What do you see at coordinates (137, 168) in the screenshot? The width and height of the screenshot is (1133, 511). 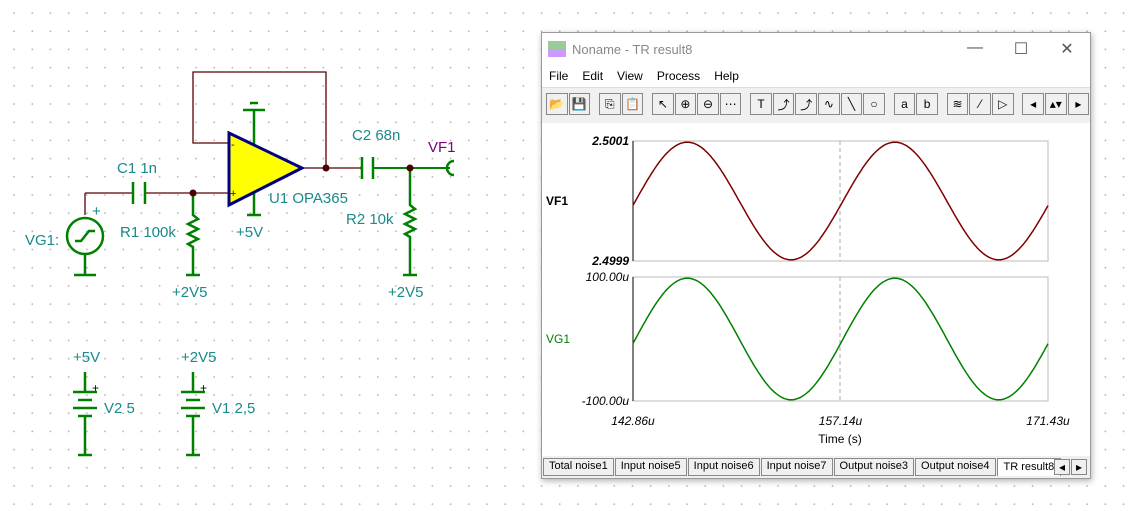 I see `c1-label: C1 1n` at bounding box center [137, 168].